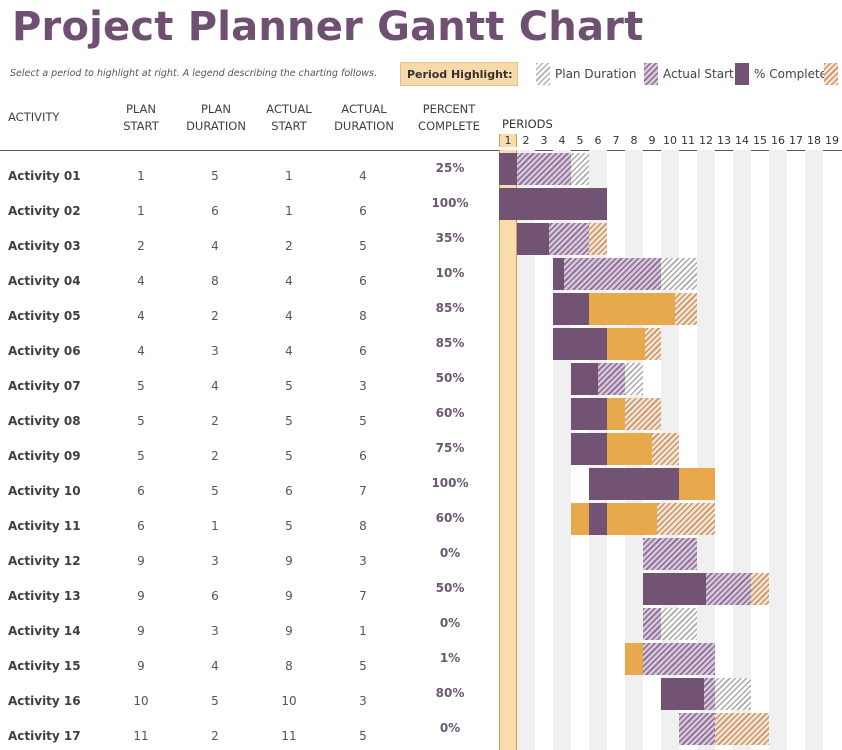 This screenshot has height=750, width=842. I want to click on legend-label: Actual Start, so click(698, 74).